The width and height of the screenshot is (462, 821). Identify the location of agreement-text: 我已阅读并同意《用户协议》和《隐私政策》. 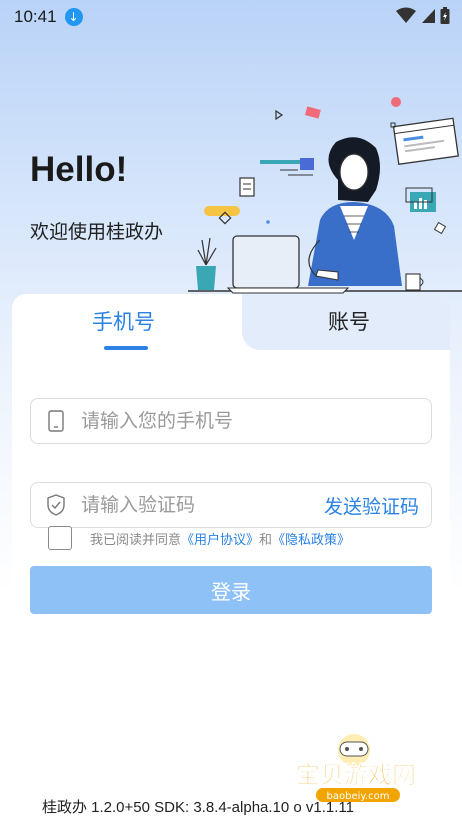
(220, 538).